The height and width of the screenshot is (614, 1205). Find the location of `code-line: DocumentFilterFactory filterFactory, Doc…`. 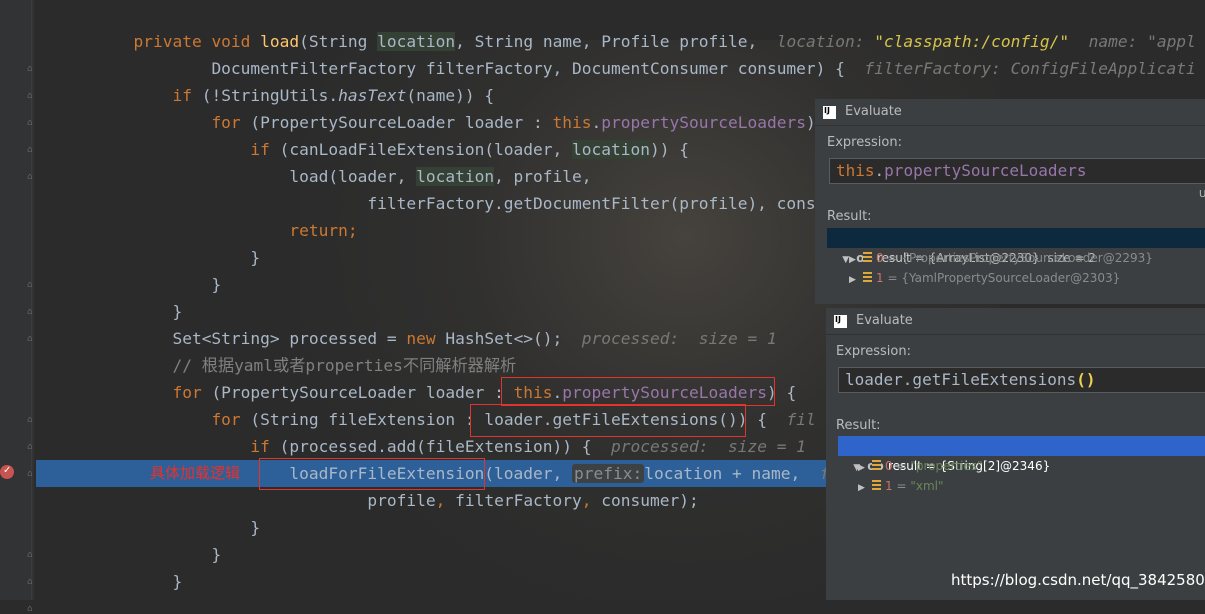

code-line: DocumentFilterFactory filterFactory, Doc… is located at coordinates (620, 68).